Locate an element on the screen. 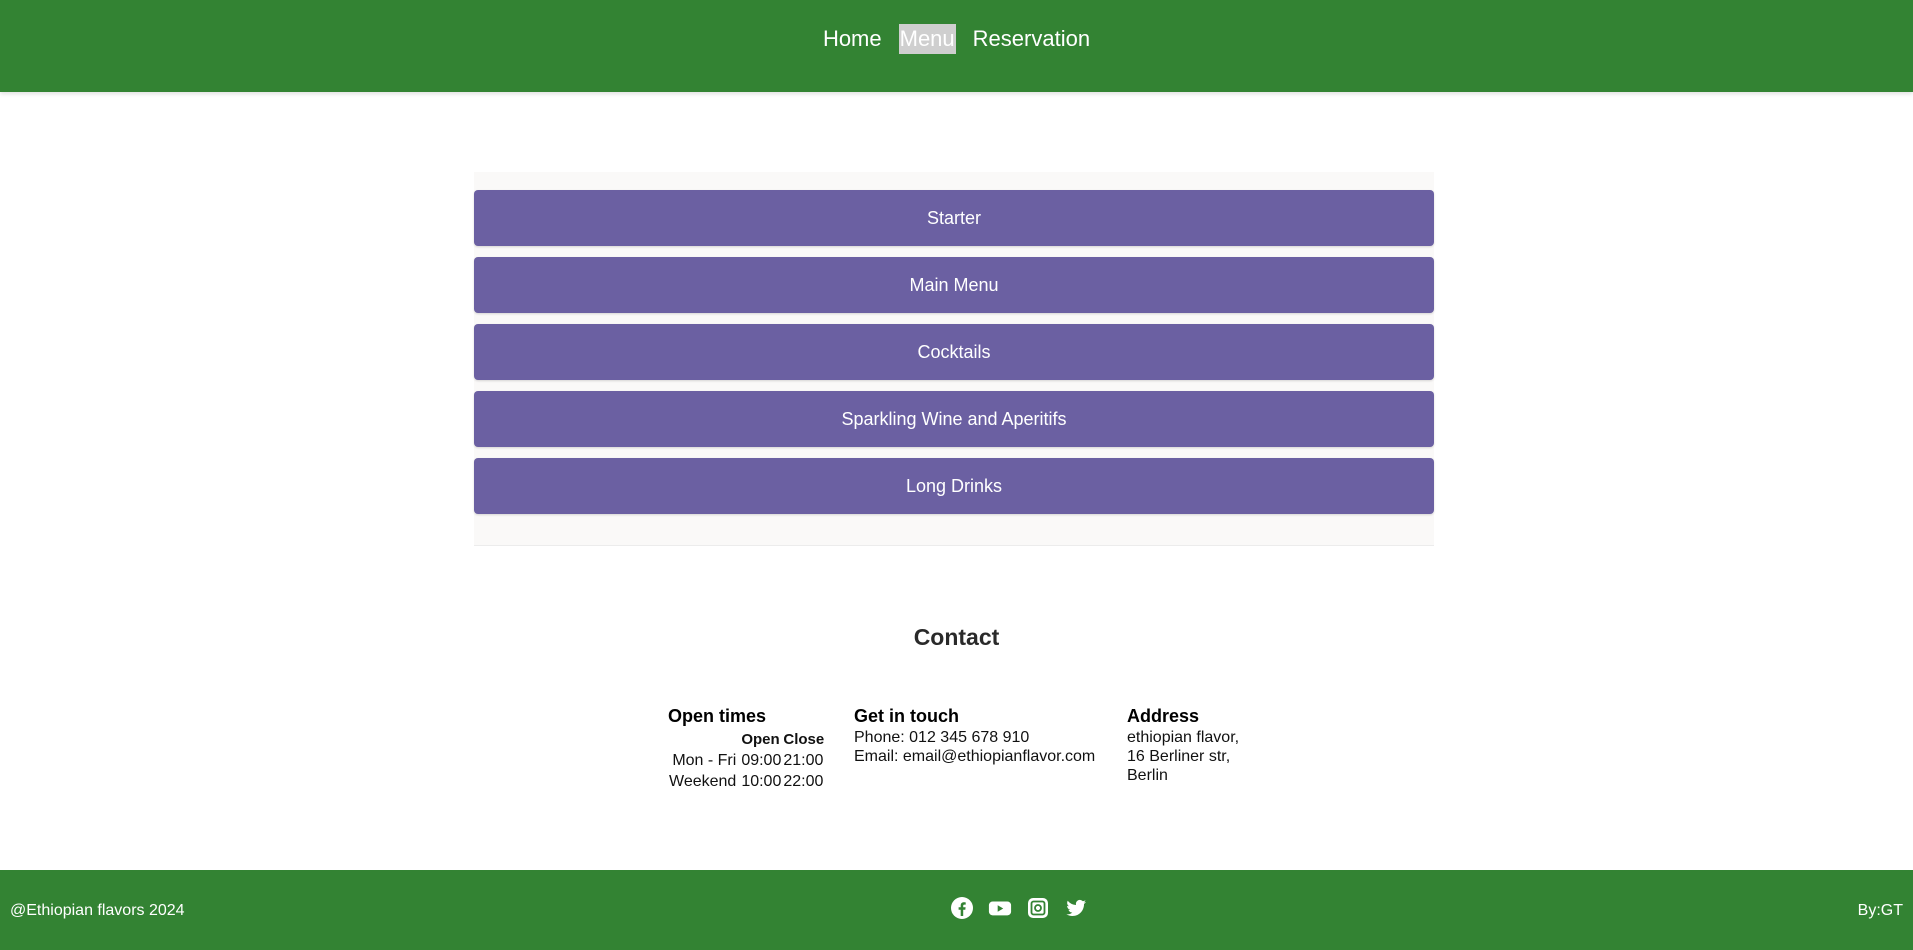  email-text: Email: email@ethiopianflavor.com is located at coordinates (975, 756).